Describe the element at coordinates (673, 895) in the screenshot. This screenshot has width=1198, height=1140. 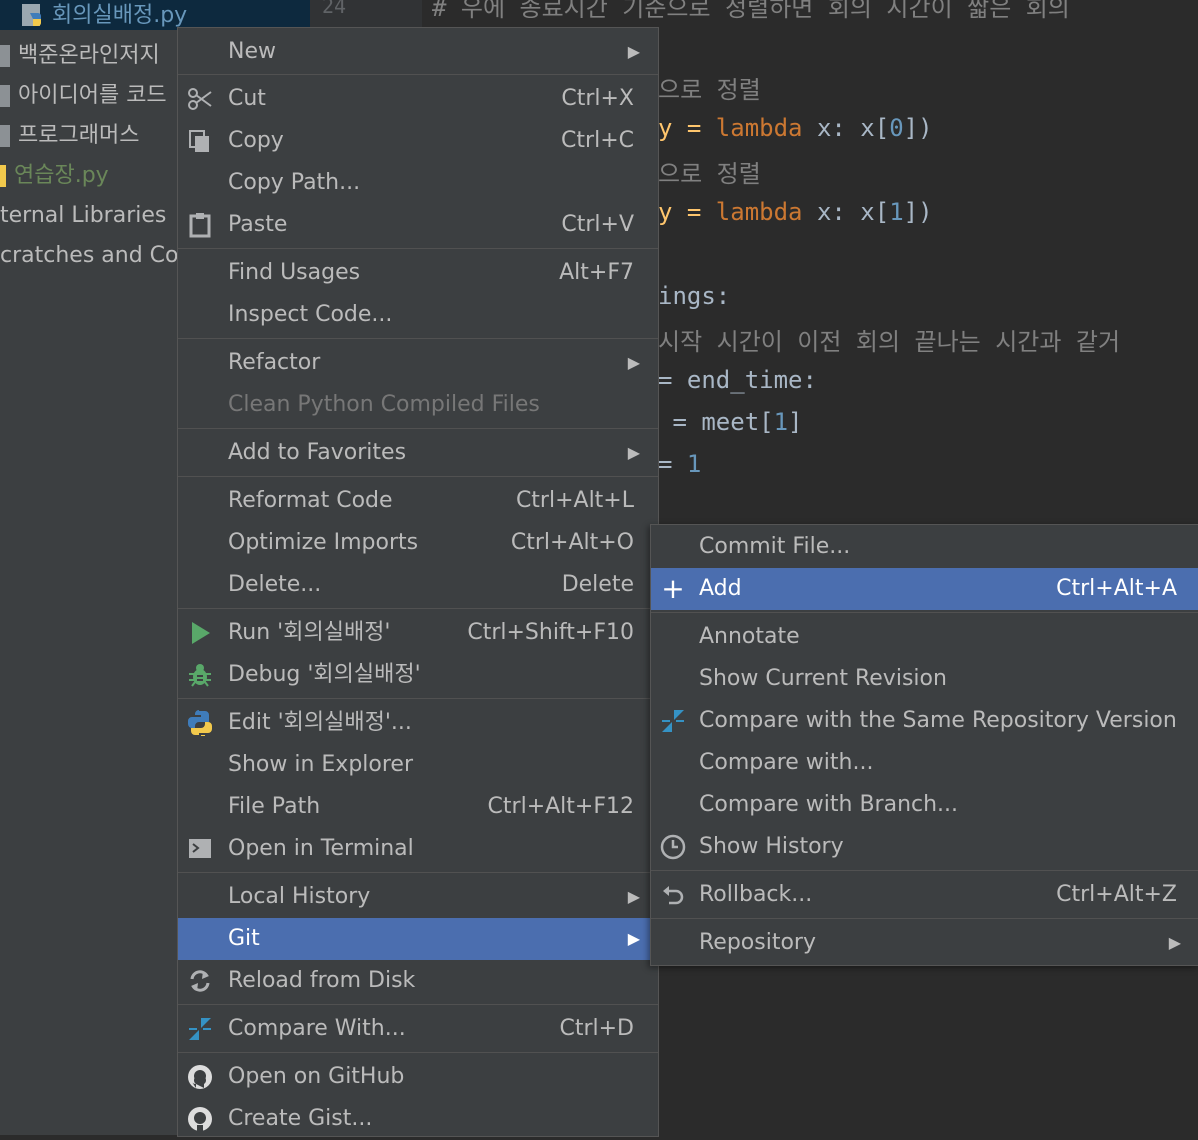
I see `undo-icon` at that location.